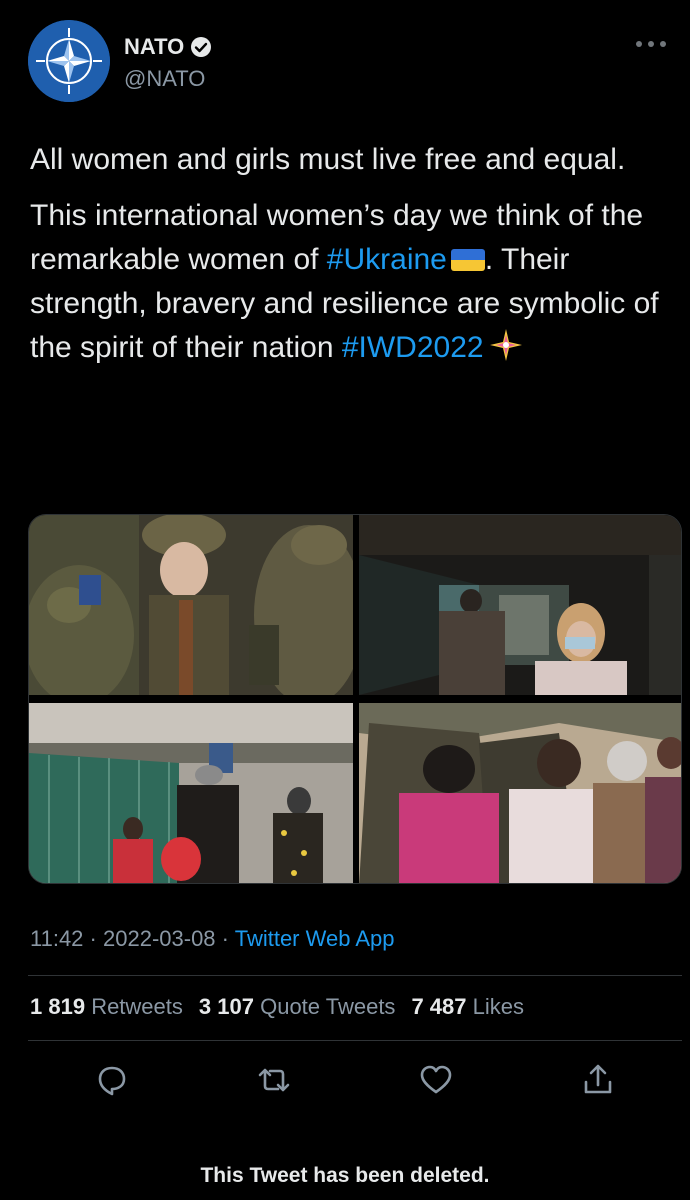 The width and height of the screenshot is (690, 1200). Describe the element at coordinates (58, 1006) in the screenshot. I see `retweets-count: 1 819` at that location.